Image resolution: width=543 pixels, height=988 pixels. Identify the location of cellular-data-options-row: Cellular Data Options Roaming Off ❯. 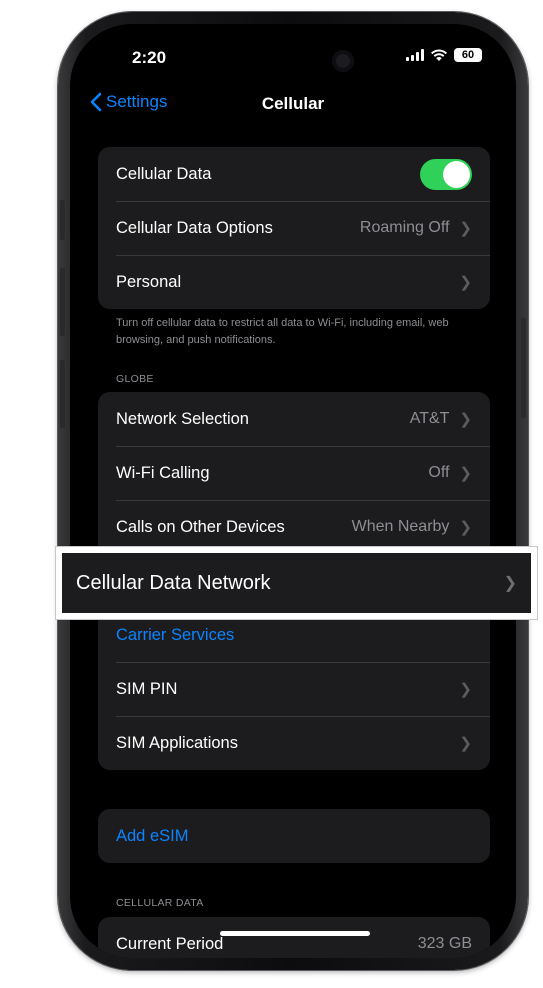
(294, 228).